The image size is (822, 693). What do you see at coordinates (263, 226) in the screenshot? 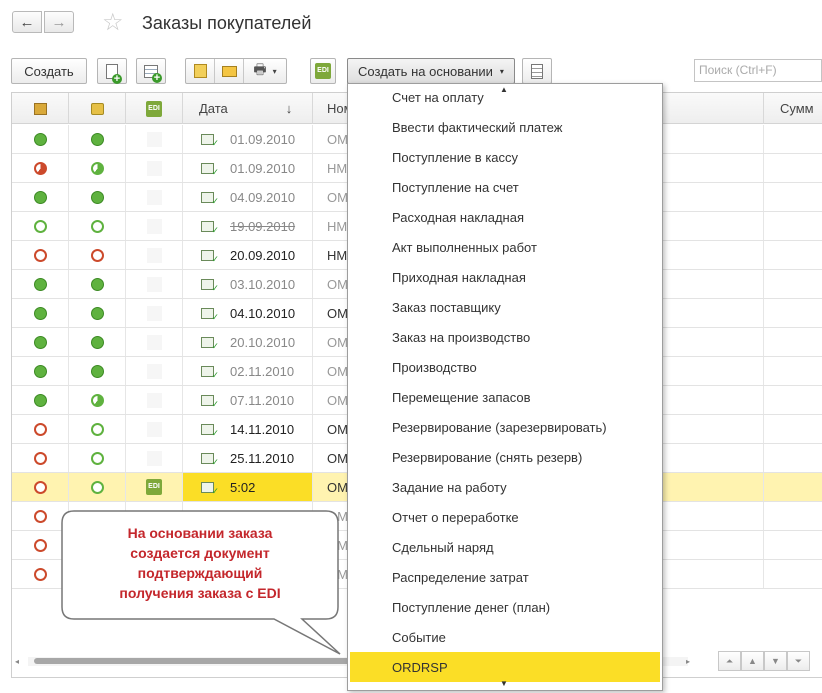
I see `date-text: 19.09.2010` at bounding box center [263, 226].